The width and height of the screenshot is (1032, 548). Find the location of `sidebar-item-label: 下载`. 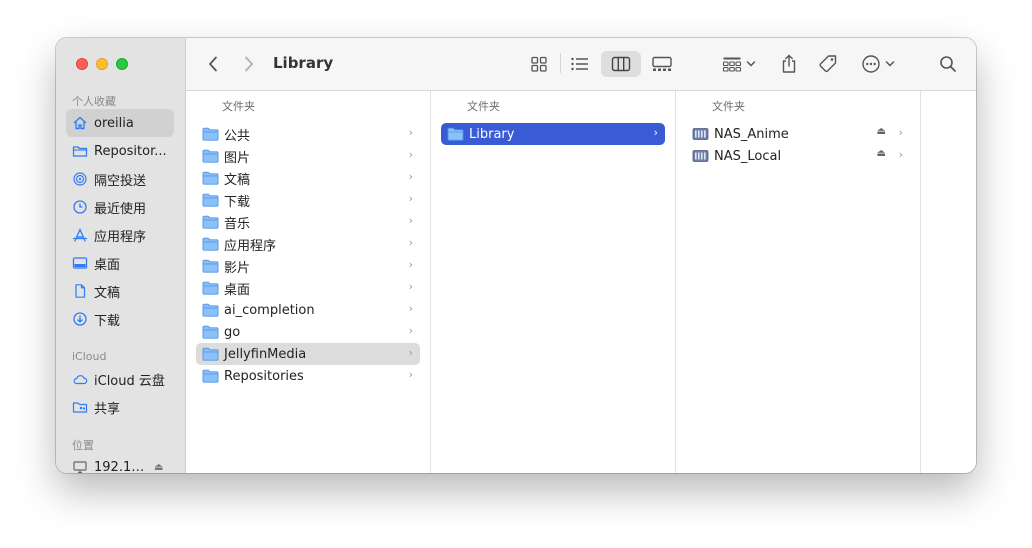

sidebar-item-label: 下载 is located at coordinates (107, 321).